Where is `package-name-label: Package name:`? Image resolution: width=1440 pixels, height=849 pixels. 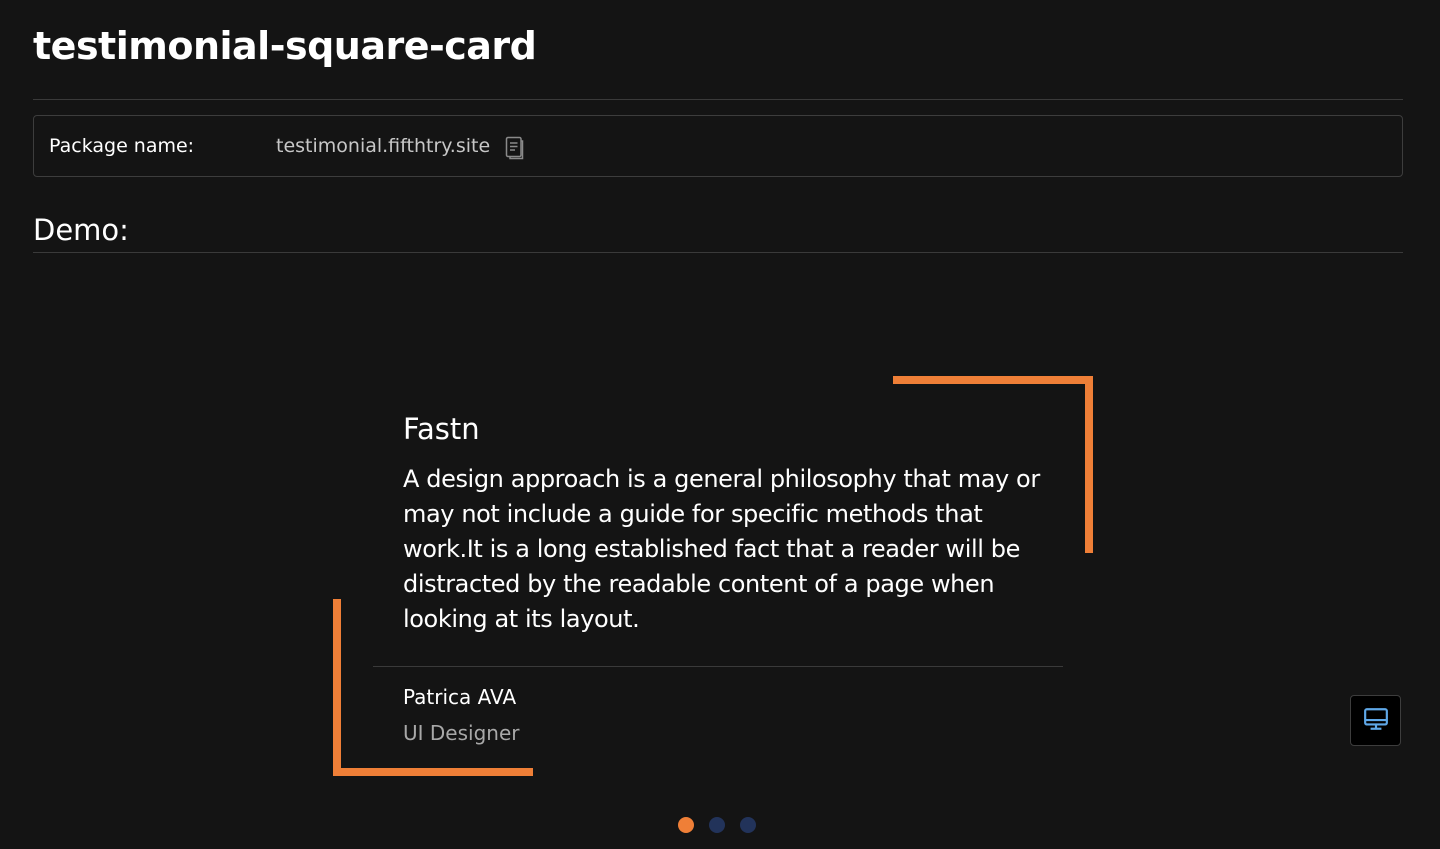 package-name-label: Package name: is located at coordinates (122, 146).